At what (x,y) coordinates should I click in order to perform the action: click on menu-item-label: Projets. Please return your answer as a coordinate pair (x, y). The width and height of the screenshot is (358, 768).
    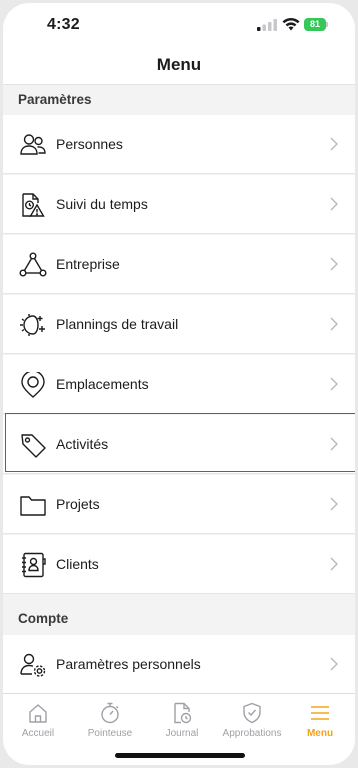
    Looking at the image, I should click on (78, 504).